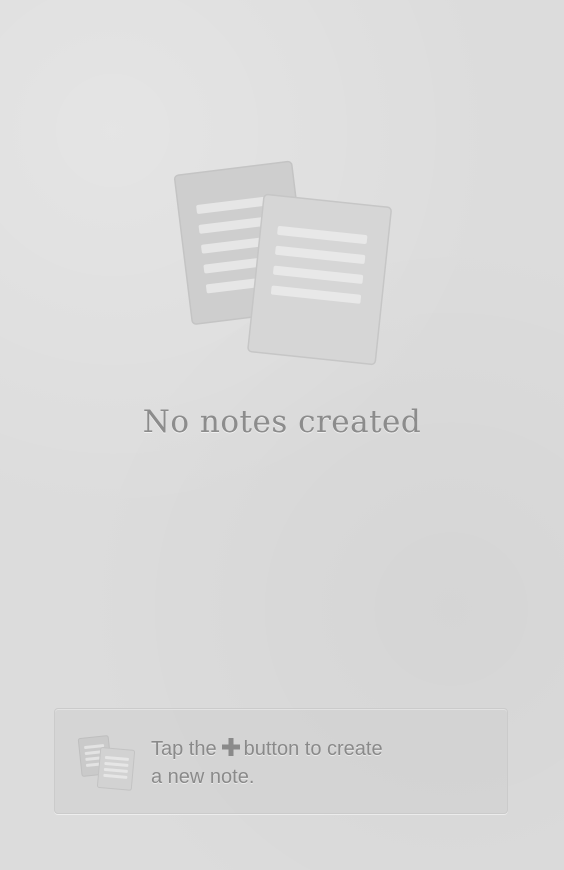  What do you see at coordinates (184, 749) in the screenshot?
I see `hint-text-before: Tap the` at bounding box center [184, 749].